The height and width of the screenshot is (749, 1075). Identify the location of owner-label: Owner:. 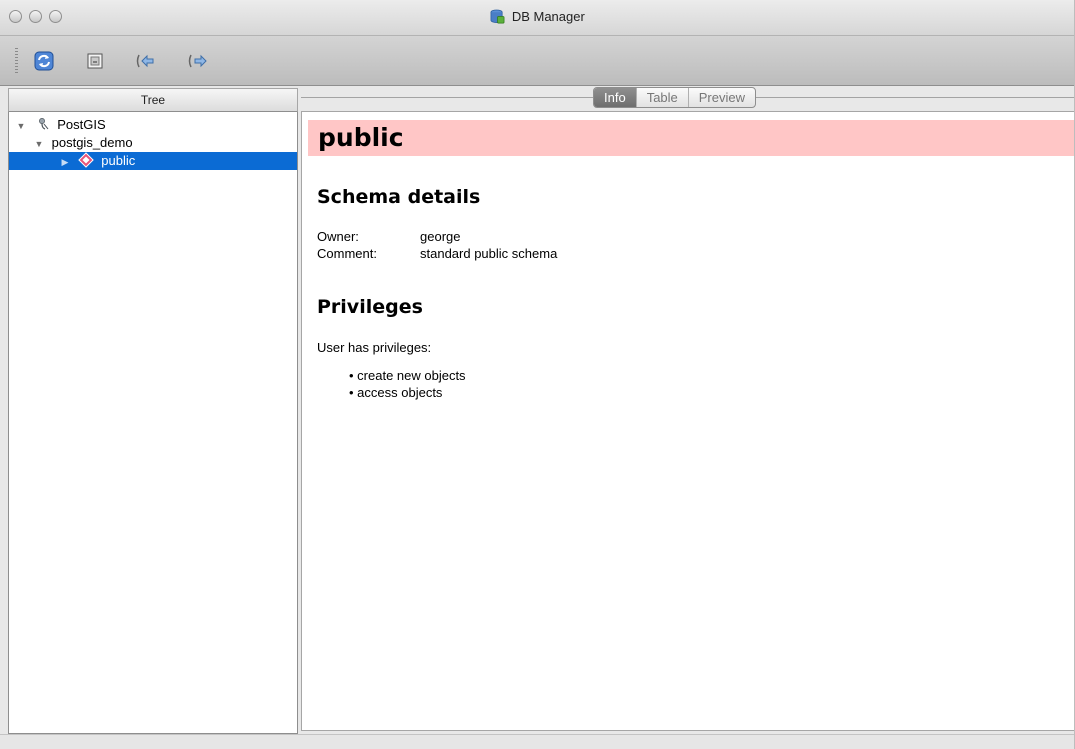
(338, 236).